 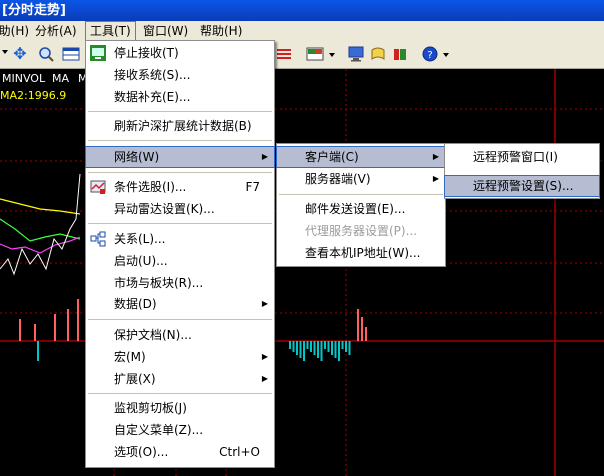 What do you see at coordinates (221, 31) in the screenshot?
I see `menu-help: 帮助(H)` at bounding box center [221, 31].